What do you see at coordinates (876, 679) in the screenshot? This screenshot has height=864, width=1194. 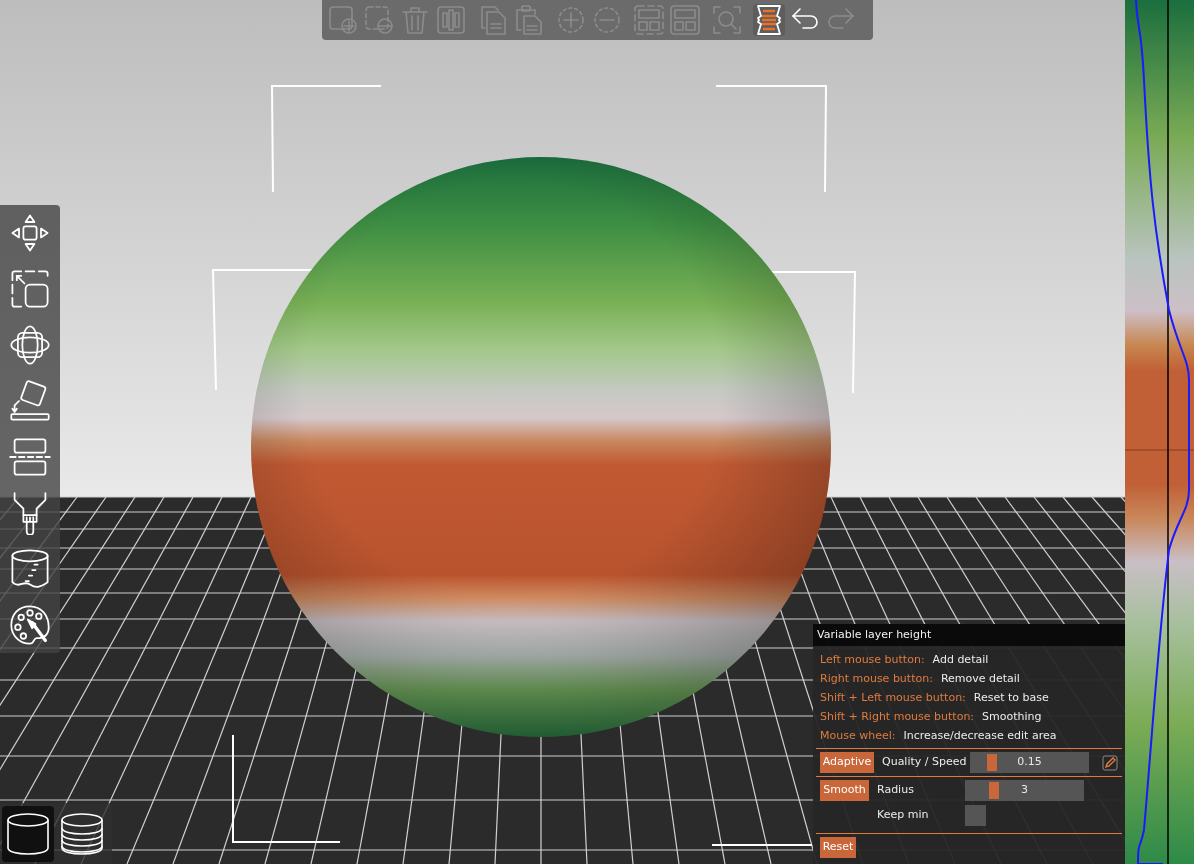 I see `hint-key: Right mouse button:` at bounding box center [876, 679].